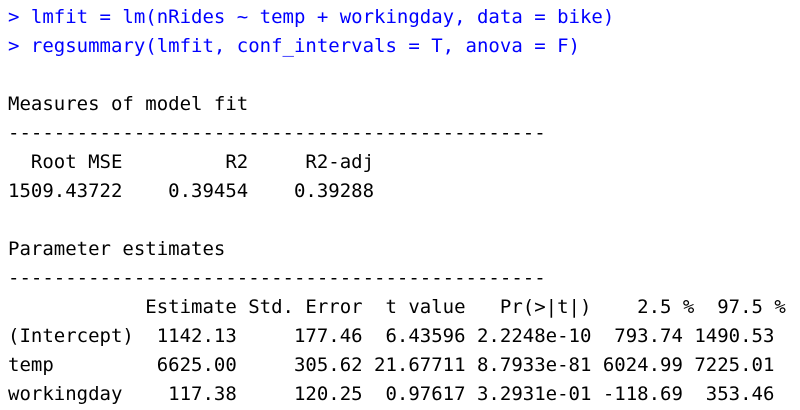 The height and width of the screenshot is (410, 800). I want to click on parameter-estimates-heading: Parameter estimates, so click(117, 249).